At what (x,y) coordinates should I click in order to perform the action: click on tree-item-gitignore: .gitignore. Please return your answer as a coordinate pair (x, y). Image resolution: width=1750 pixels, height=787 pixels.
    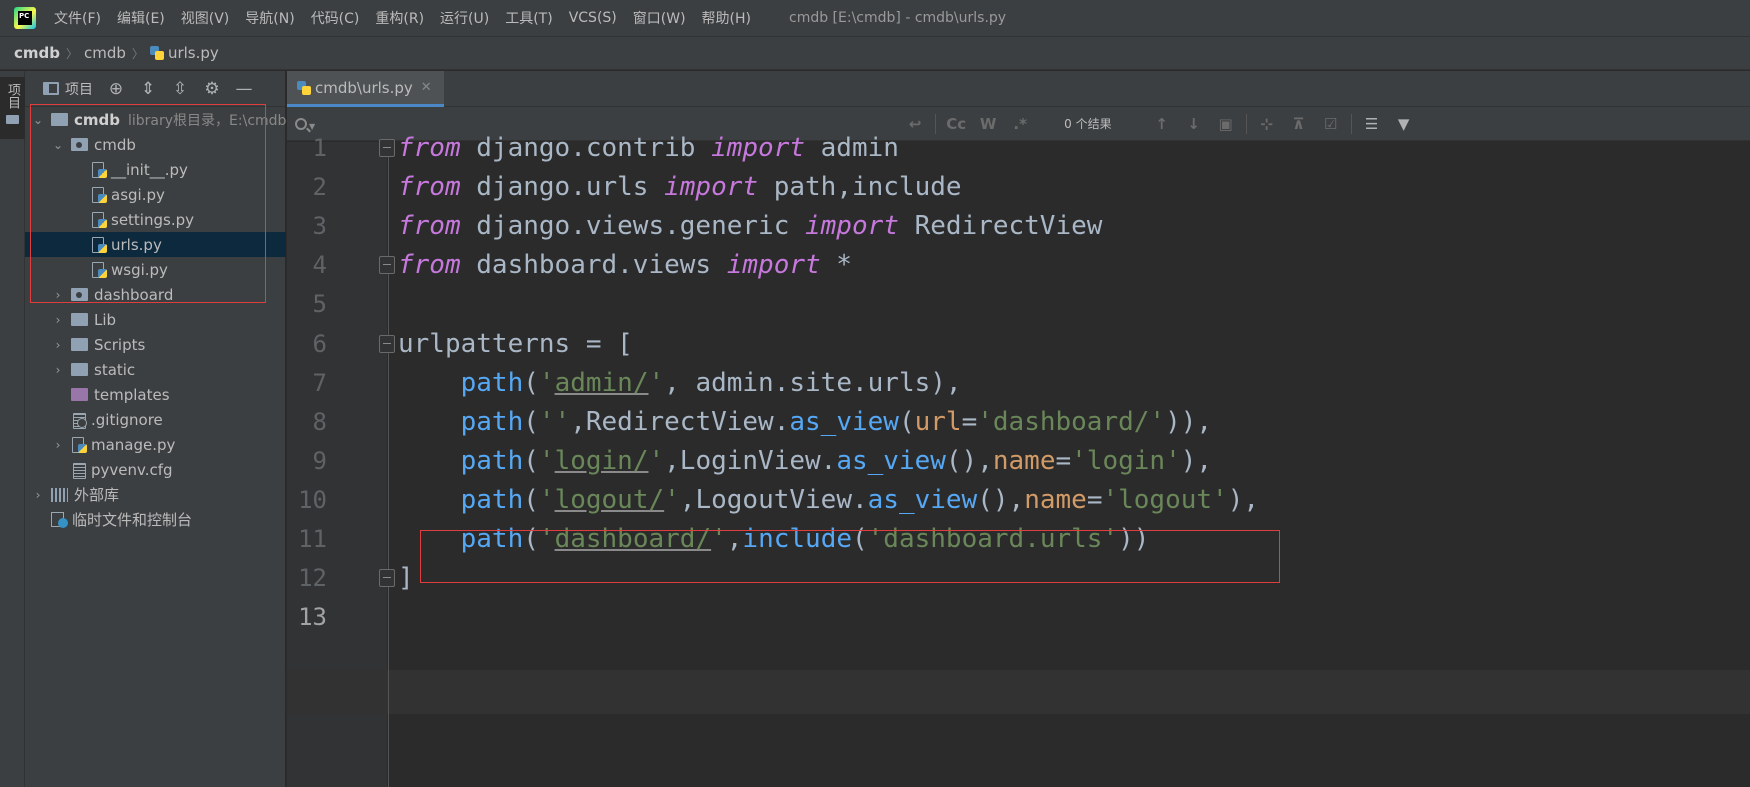
    Looking at the image, I should click on (155, 419).